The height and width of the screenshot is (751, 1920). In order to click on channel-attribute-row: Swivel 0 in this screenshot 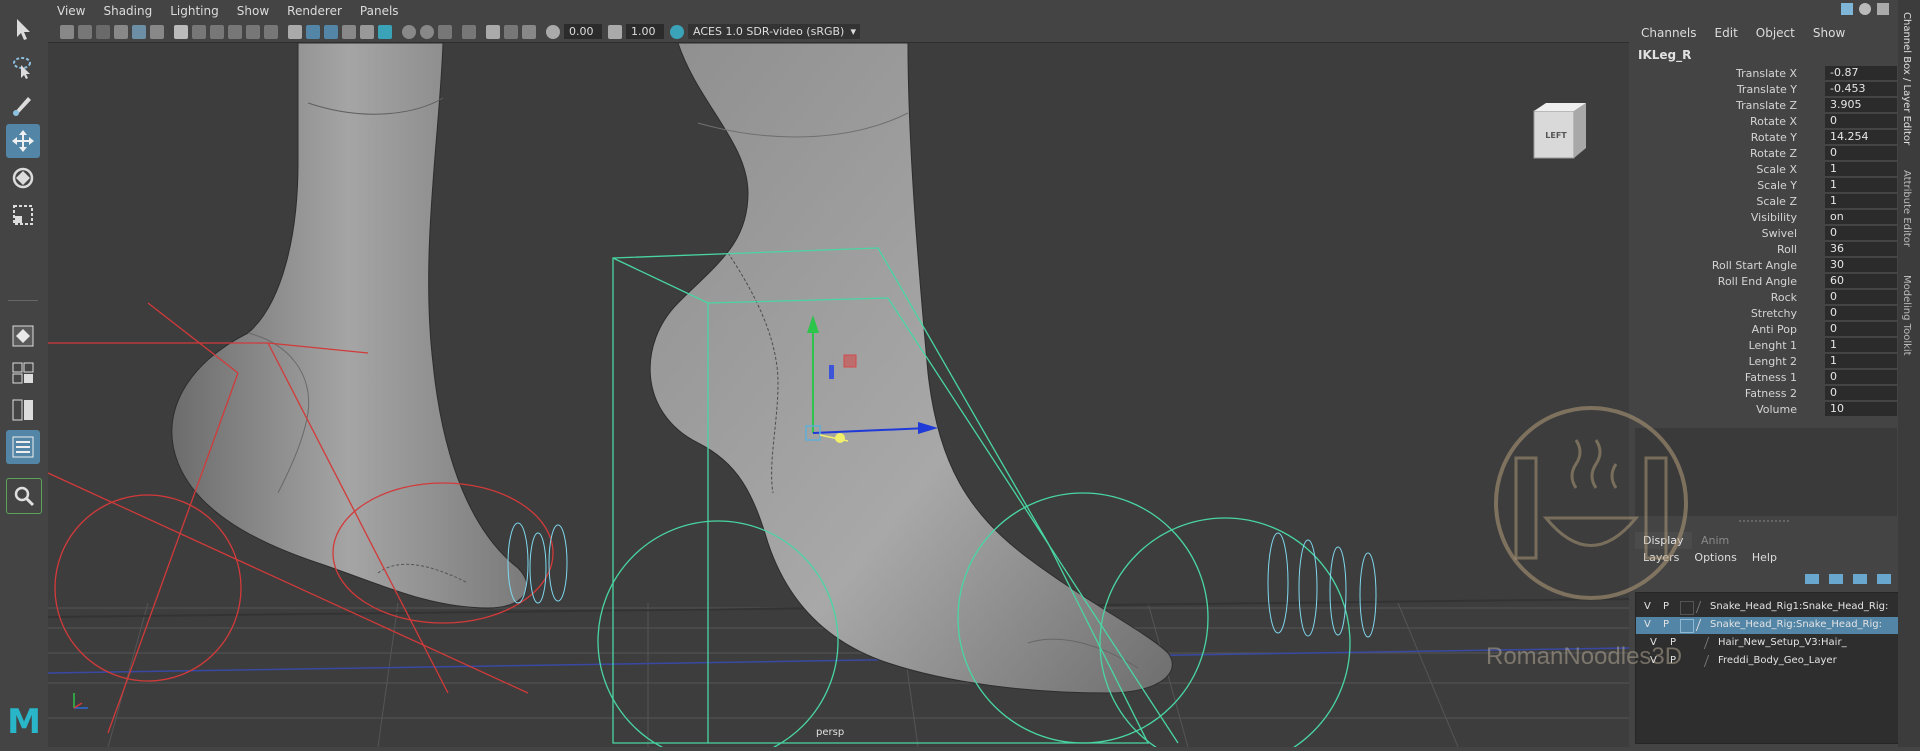, I will do `click(1763, 233)`.